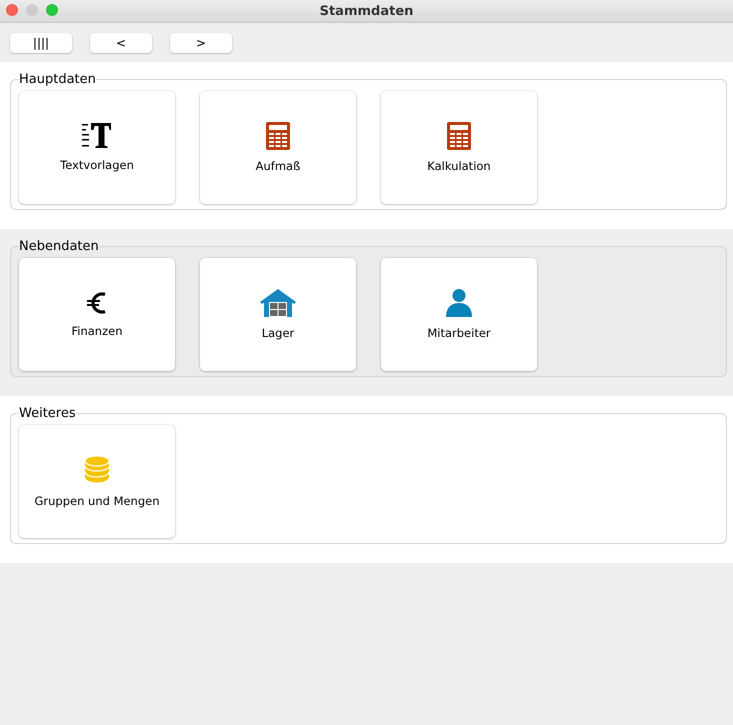 The image size is (733, 725). What do you see at coordinates (12, 10) in the screenshot?
I see `close-button` at bounding box center [12, 10].